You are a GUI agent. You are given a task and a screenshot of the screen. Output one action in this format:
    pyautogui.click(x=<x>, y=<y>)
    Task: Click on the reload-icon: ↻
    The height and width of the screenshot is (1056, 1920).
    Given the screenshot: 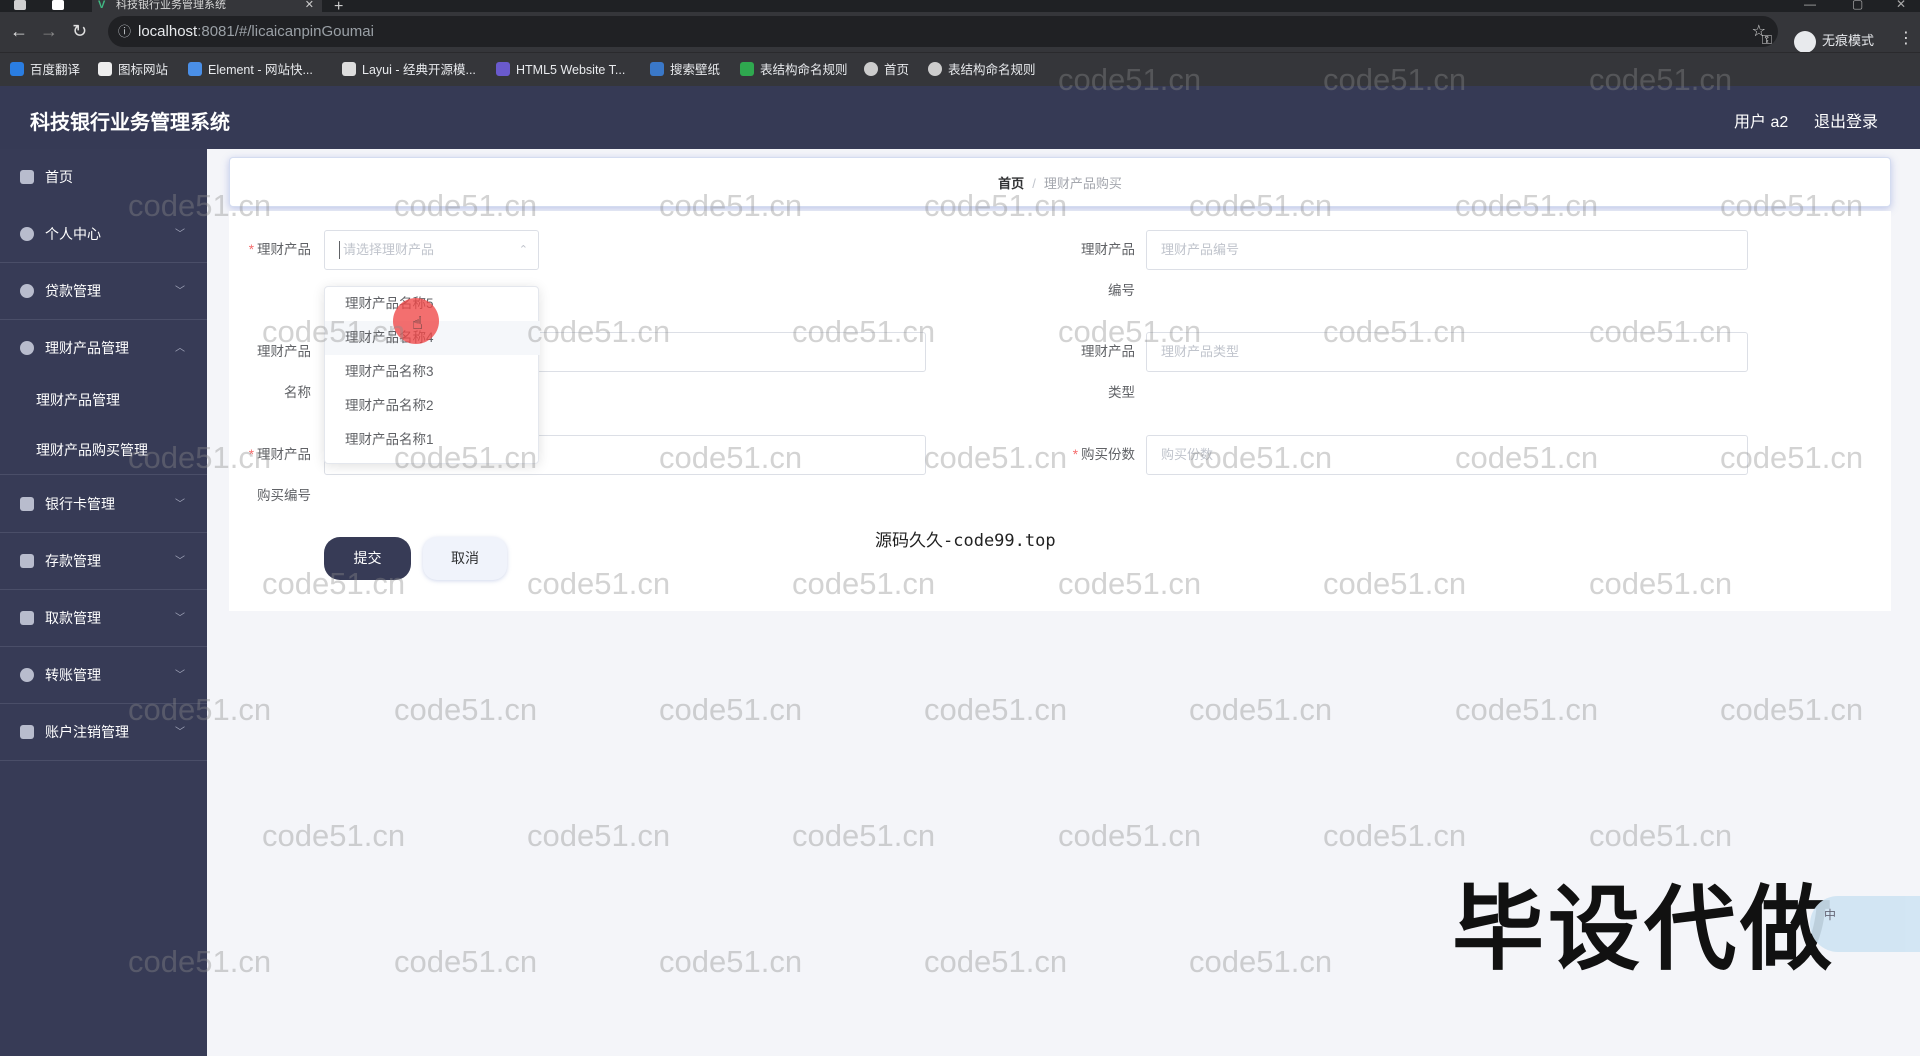 What is the action you would take?
    pyautogui.click(x=79, y=31)
    